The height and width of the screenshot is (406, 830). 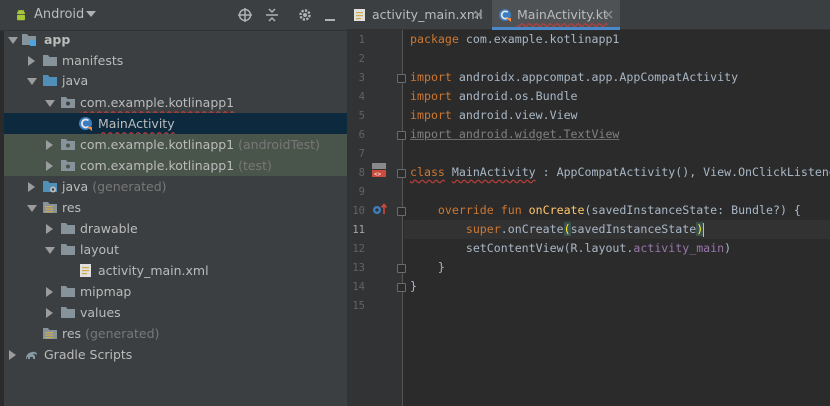 I want to click on line-number: 14, so click(x=358, y=287).